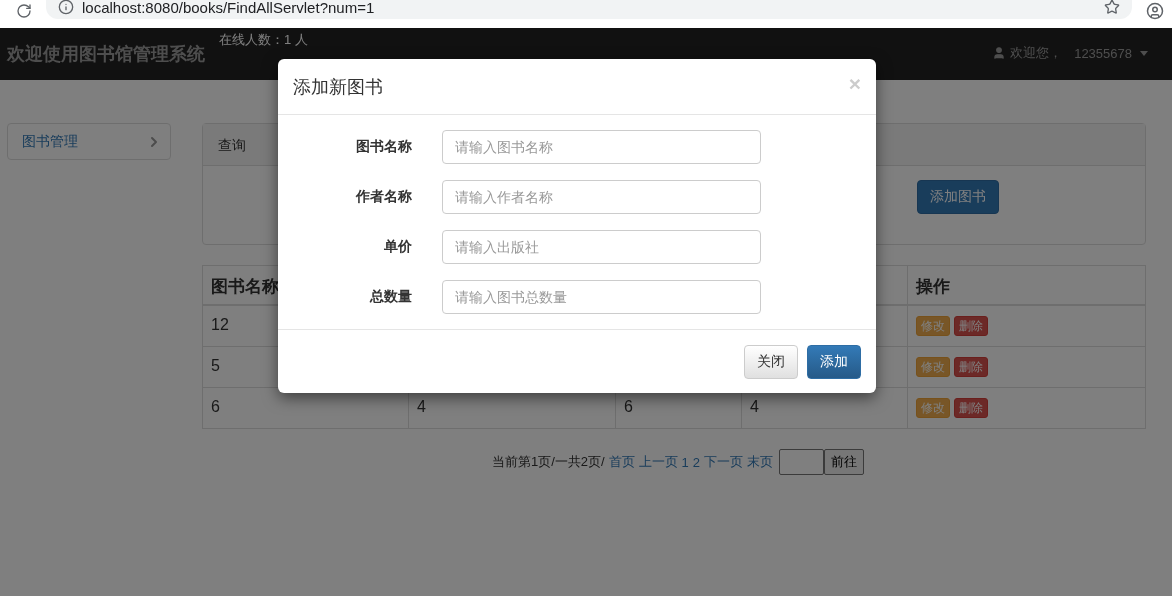 The height and width of the screenshot is (596, 1172). What do you see at coordinates (89, 141) in the screenshot?
I see `sidebar-item: 图书管理` at bounding box center [89, 141].